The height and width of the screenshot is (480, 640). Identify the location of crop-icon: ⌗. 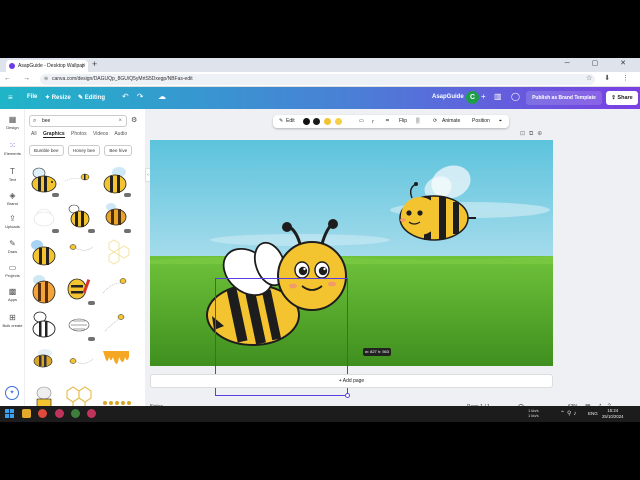
(387, 121).